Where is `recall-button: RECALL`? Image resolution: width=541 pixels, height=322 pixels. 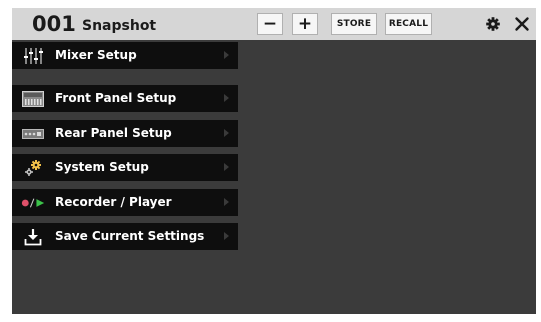 recall-button: RECALL is located at coordinates (408, 24).